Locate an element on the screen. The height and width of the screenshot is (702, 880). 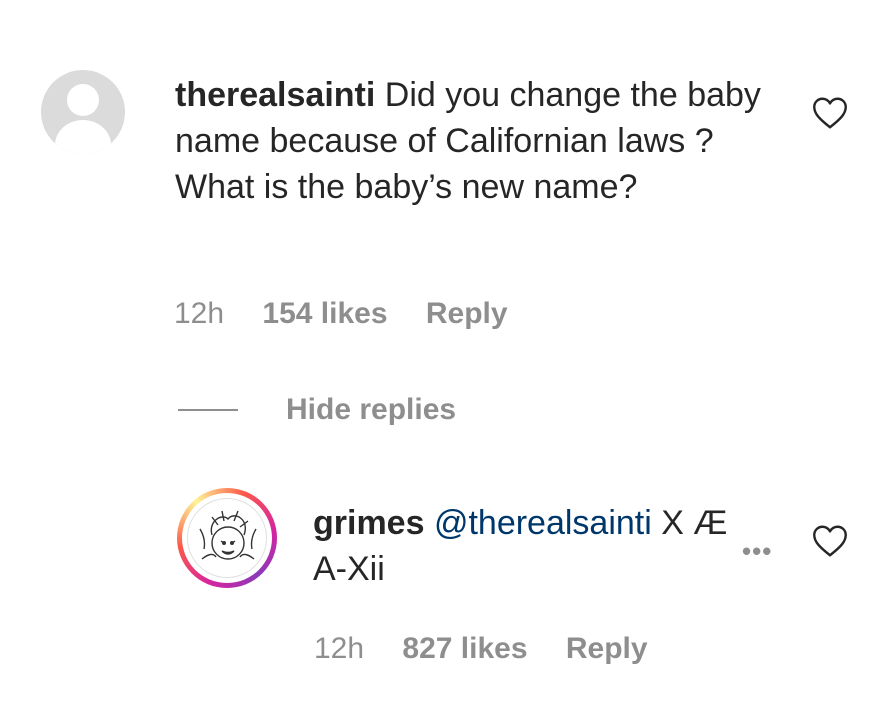
comment-username: therealsainti is located at coordinates (275, 95).